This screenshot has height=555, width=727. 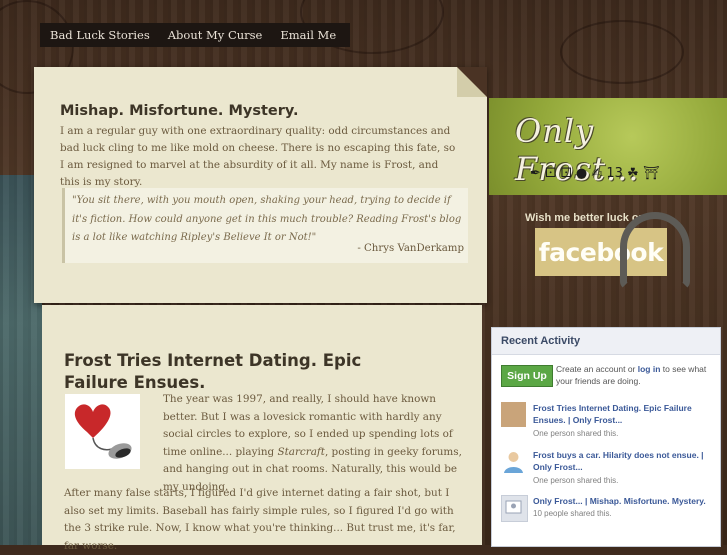 I want to click on game-title: Starcraft, so click(x=301, y=451).